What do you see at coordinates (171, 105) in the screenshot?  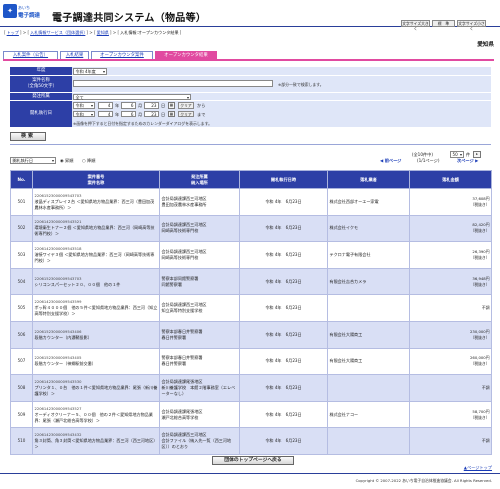 I see `from-calendar-icon: ▦` at bounding box center [171, 105].